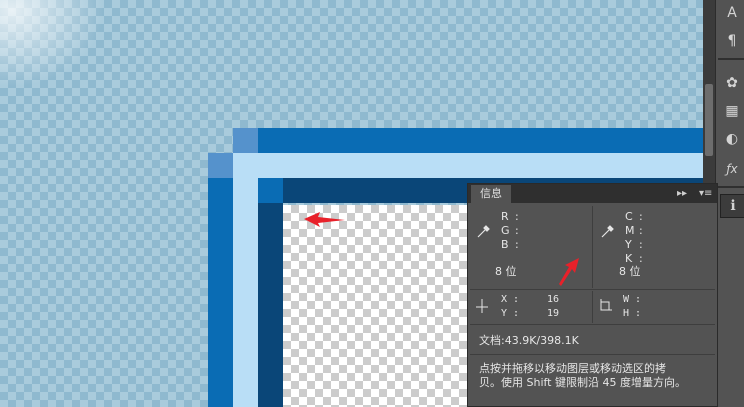 The width and height of the screenshot is (744, 407). What do you see at coordinates (732, 13) in the screenshot?
I see `character-icon: A` at bounding box center [732, 13].